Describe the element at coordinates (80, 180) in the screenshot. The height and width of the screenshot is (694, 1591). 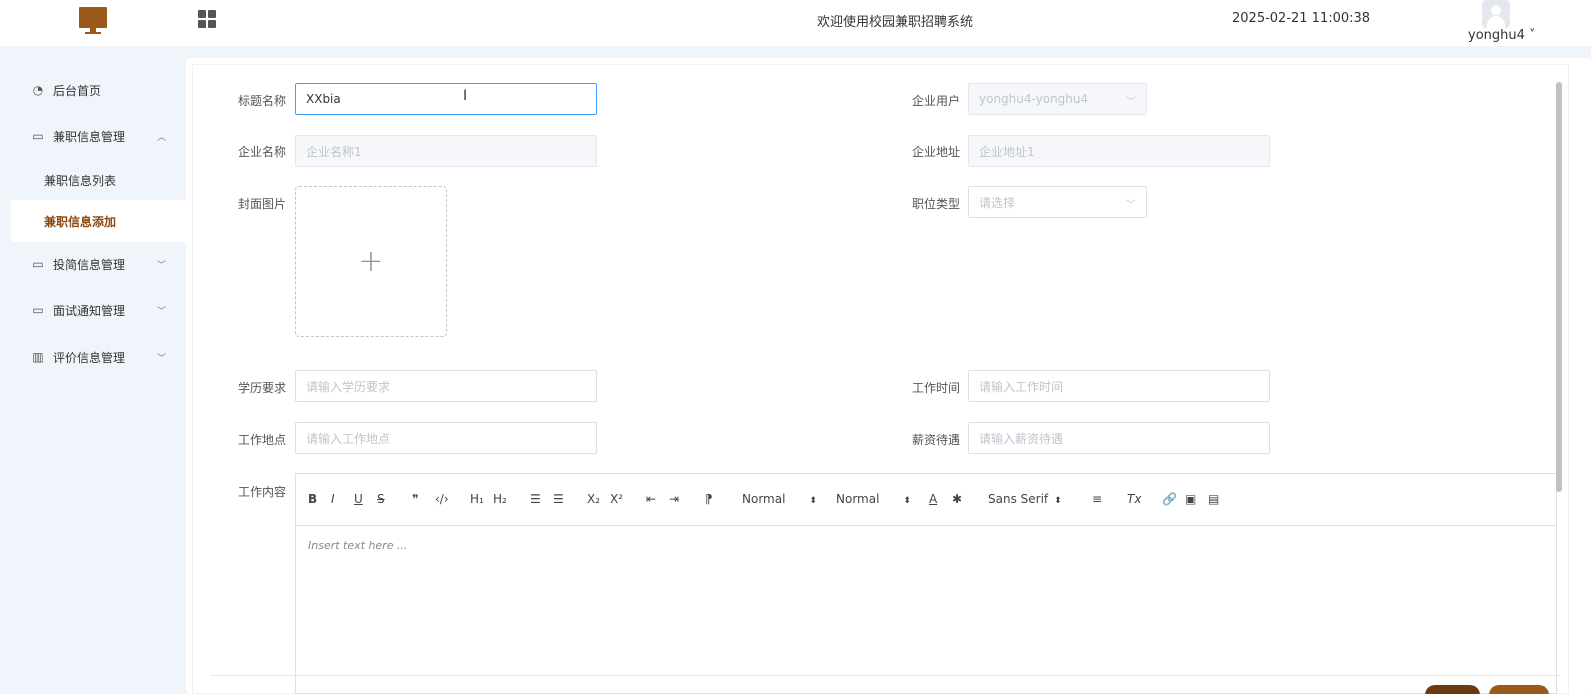
I see `sidebar-item-label: 兼职信息列表` at that location.